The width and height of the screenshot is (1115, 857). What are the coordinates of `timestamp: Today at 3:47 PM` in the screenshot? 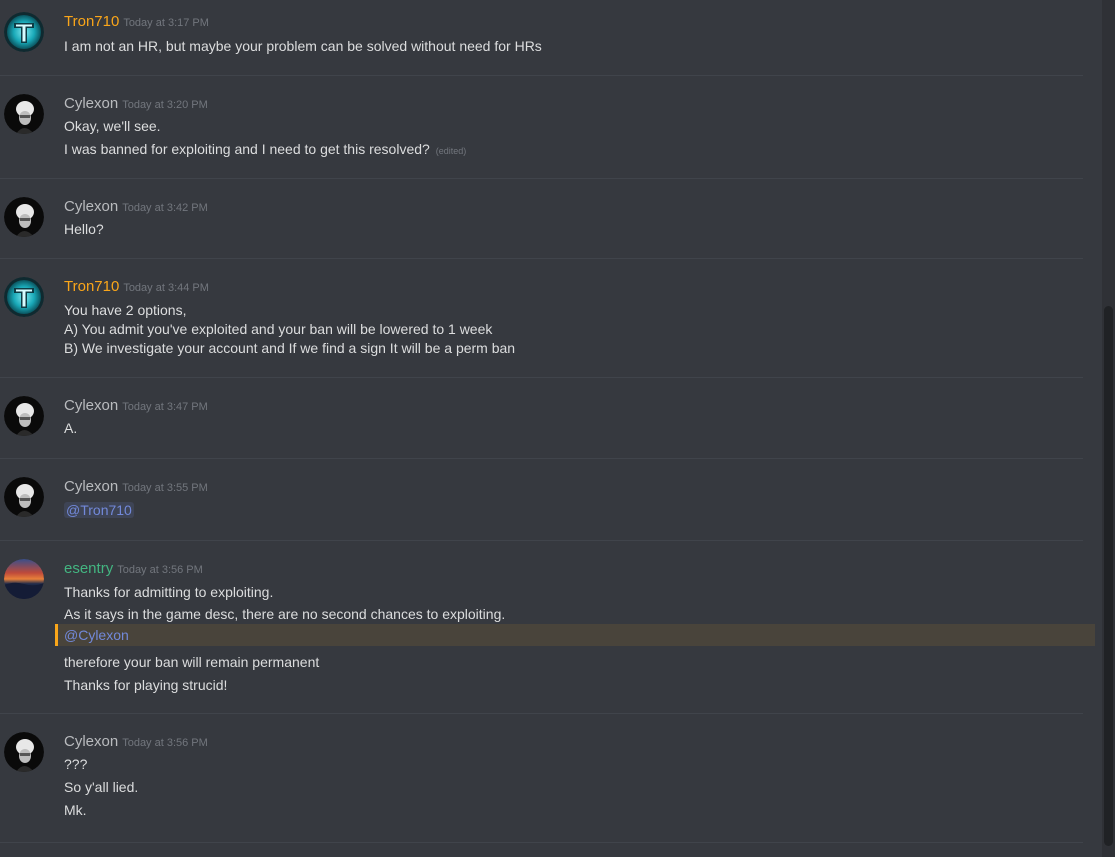 It's located at (165, 407).